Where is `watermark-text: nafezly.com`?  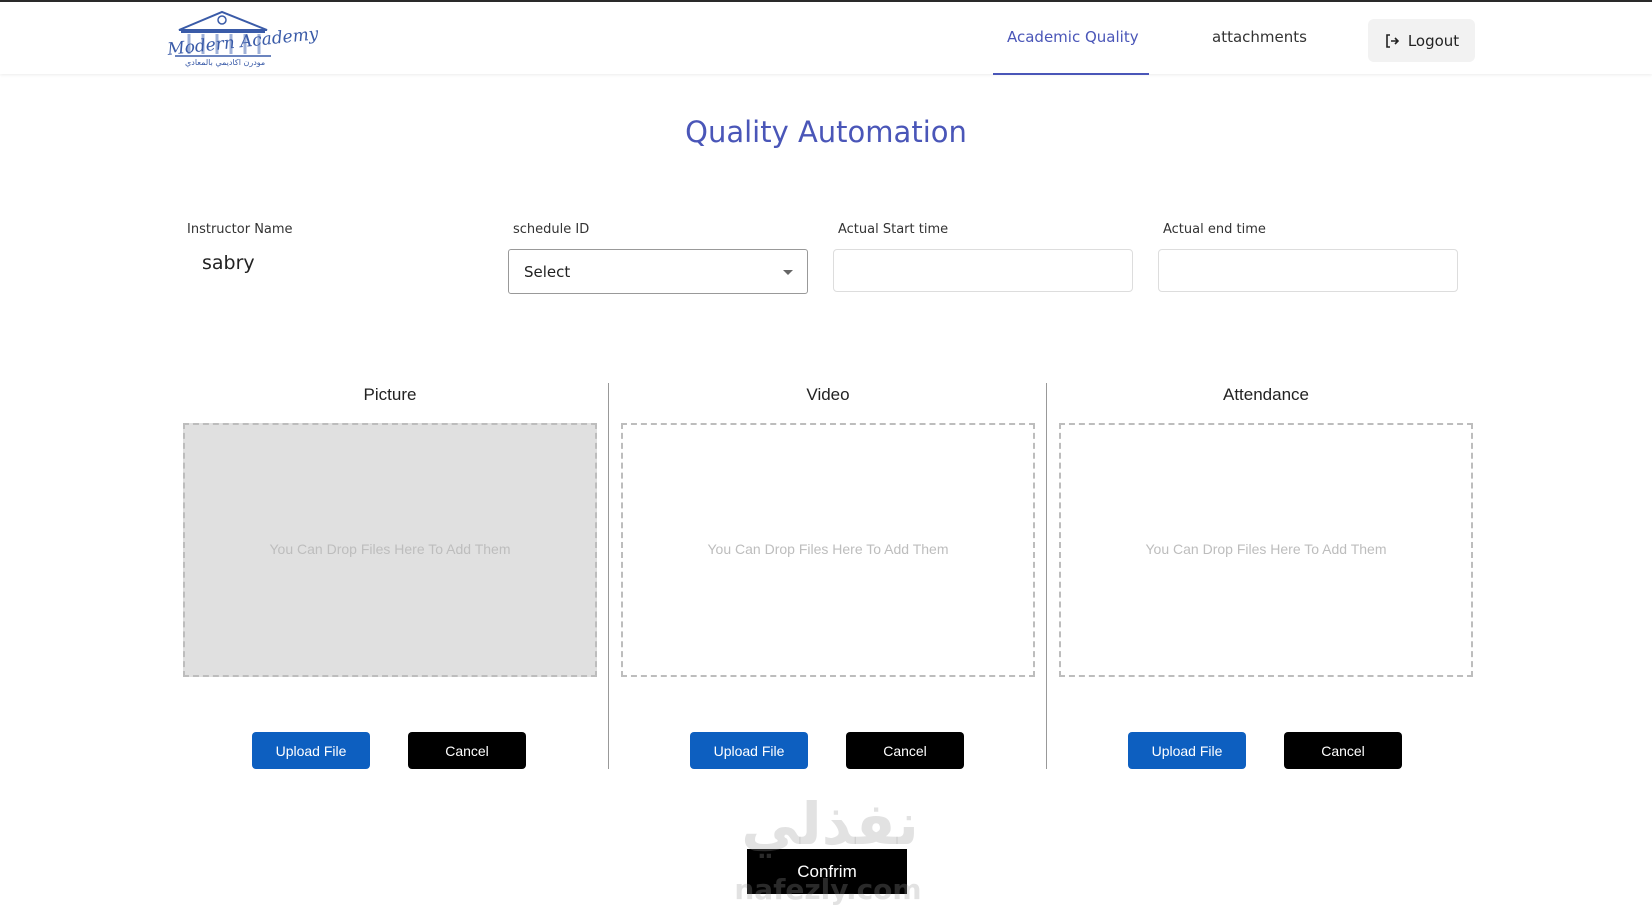
watermark-text: nafezly.com is located at coordinates (828, 889).